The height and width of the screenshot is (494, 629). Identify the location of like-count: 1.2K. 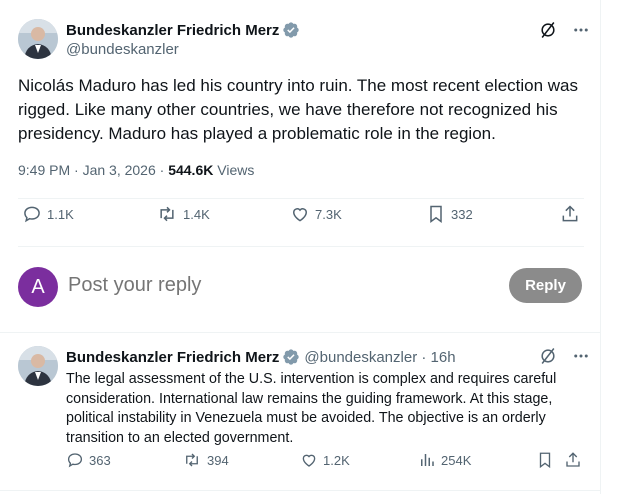
(336, 460).